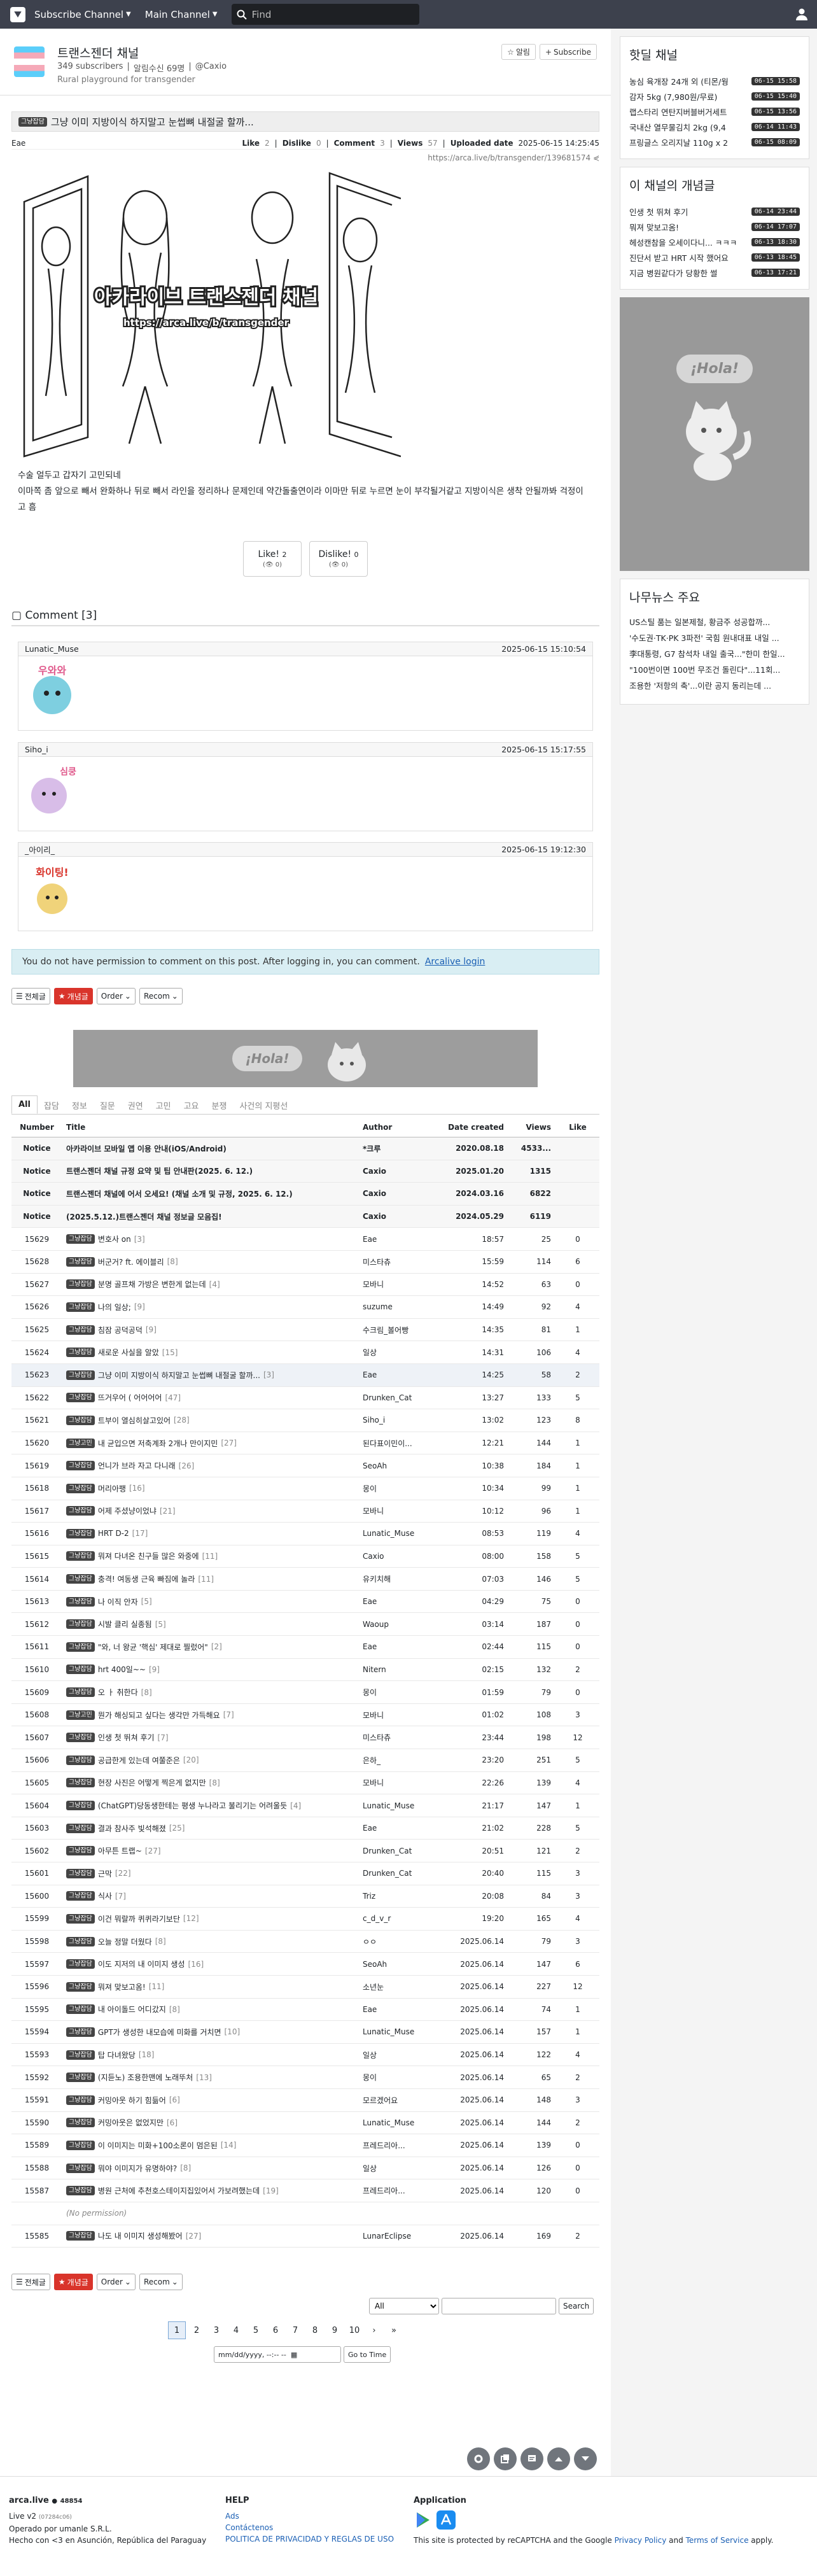 This screenshot has height=2576, width=817. Describe the element at coordinates (586, 2459) in the screenshot. I see `scroll-down-icon` at that location.